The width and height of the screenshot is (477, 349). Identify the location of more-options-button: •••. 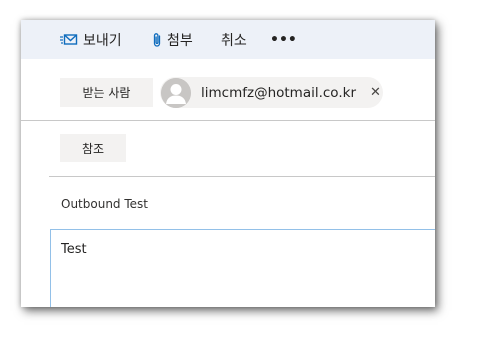
(283, 39).